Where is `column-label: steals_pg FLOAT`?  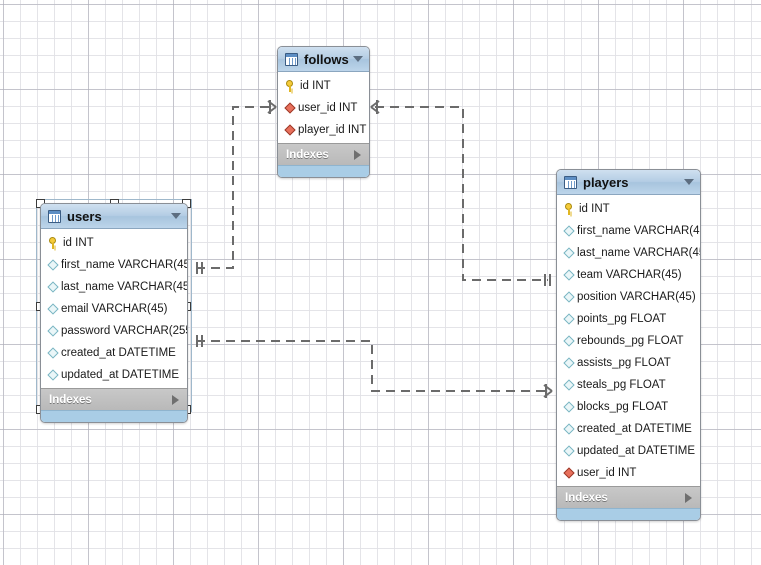
column-label: steals_pg FLOAT is located at coordinates (621, 385).